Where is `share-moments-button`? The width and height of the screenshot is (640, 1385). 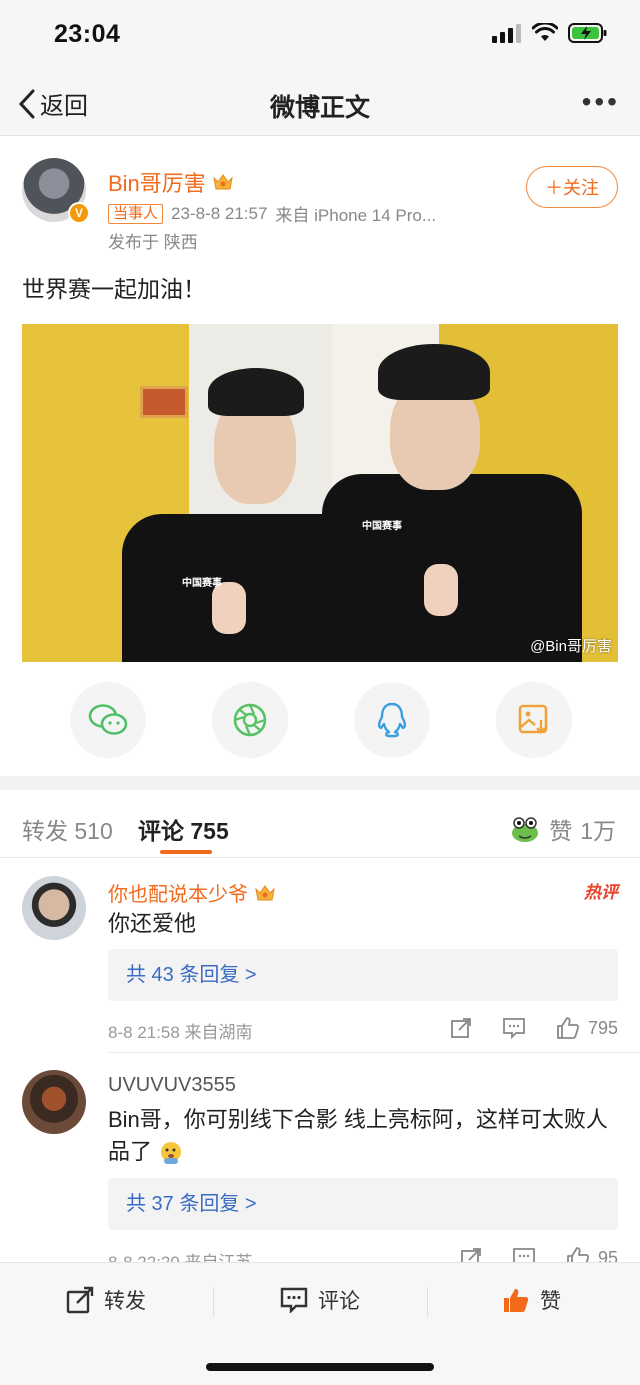 share-moments-button is located at coordinates (250, 720).